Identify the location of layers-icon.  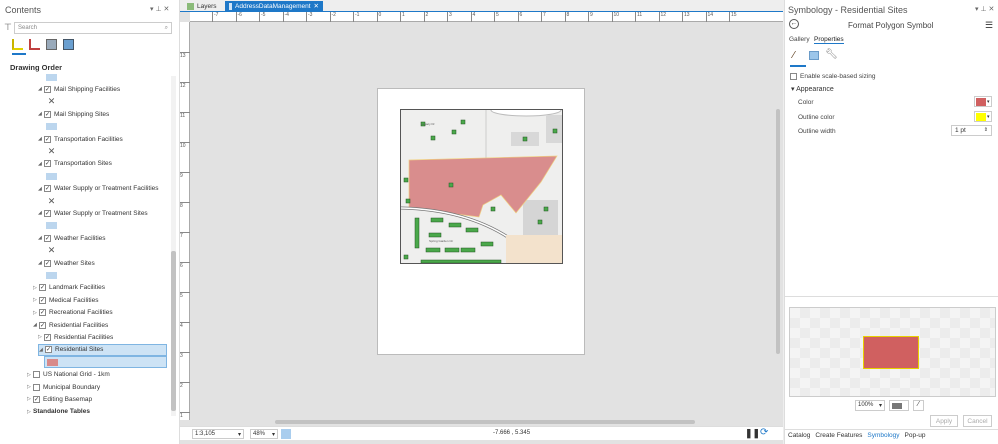
(814, 55).